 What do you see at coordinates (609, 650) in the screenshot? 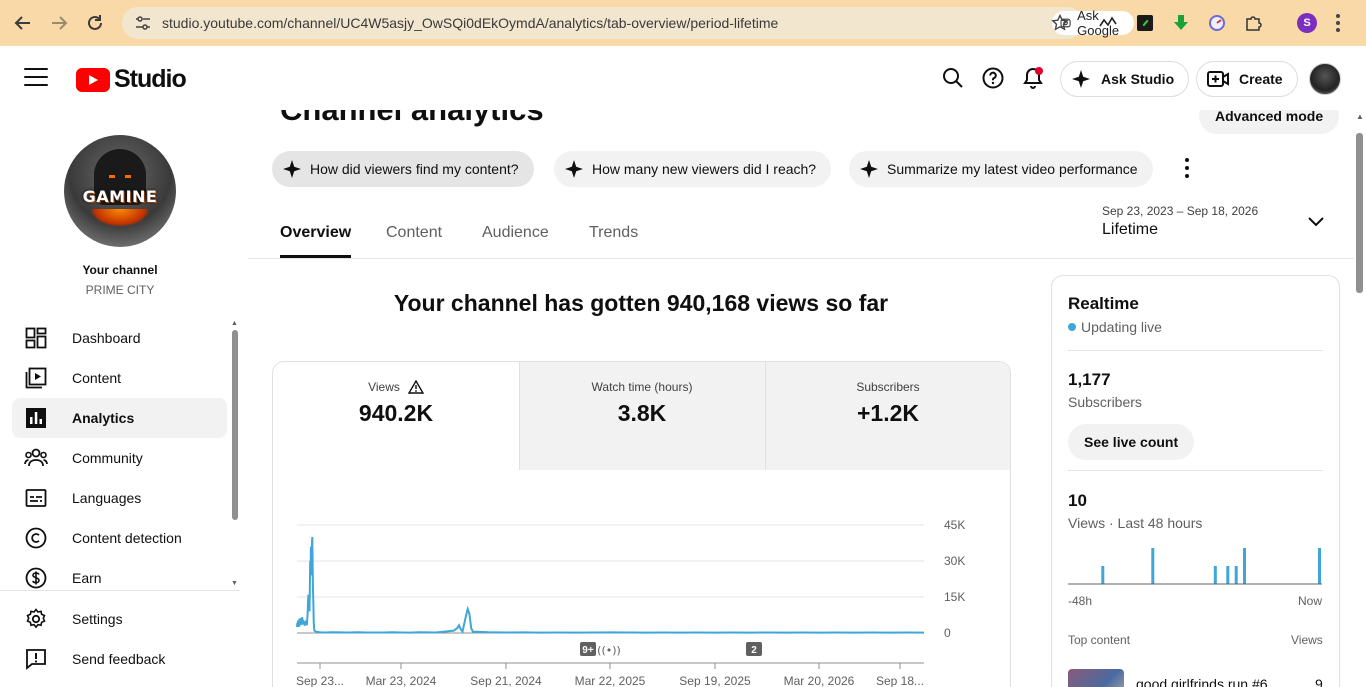
I see `live-stream-marker-icon: ((•))` at bounding box center [609, 650].